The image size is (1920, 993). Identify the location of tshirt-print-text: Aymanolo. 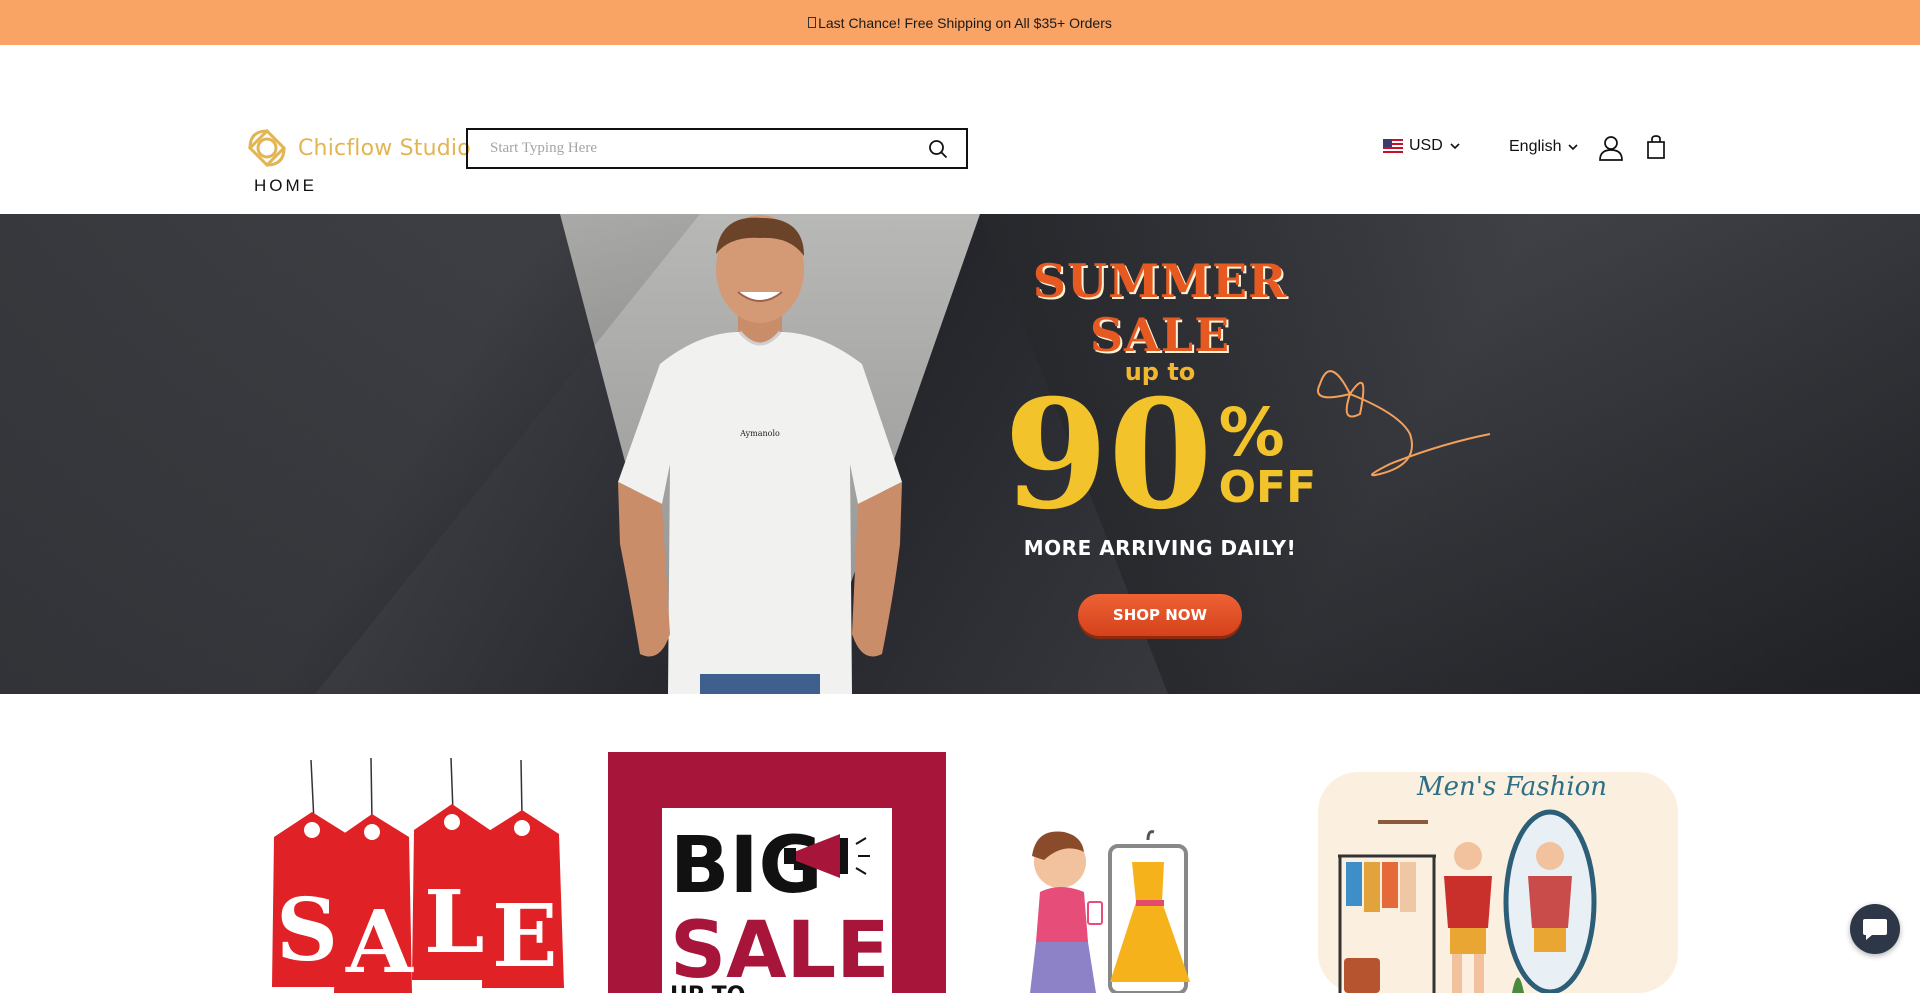
(759, 433).